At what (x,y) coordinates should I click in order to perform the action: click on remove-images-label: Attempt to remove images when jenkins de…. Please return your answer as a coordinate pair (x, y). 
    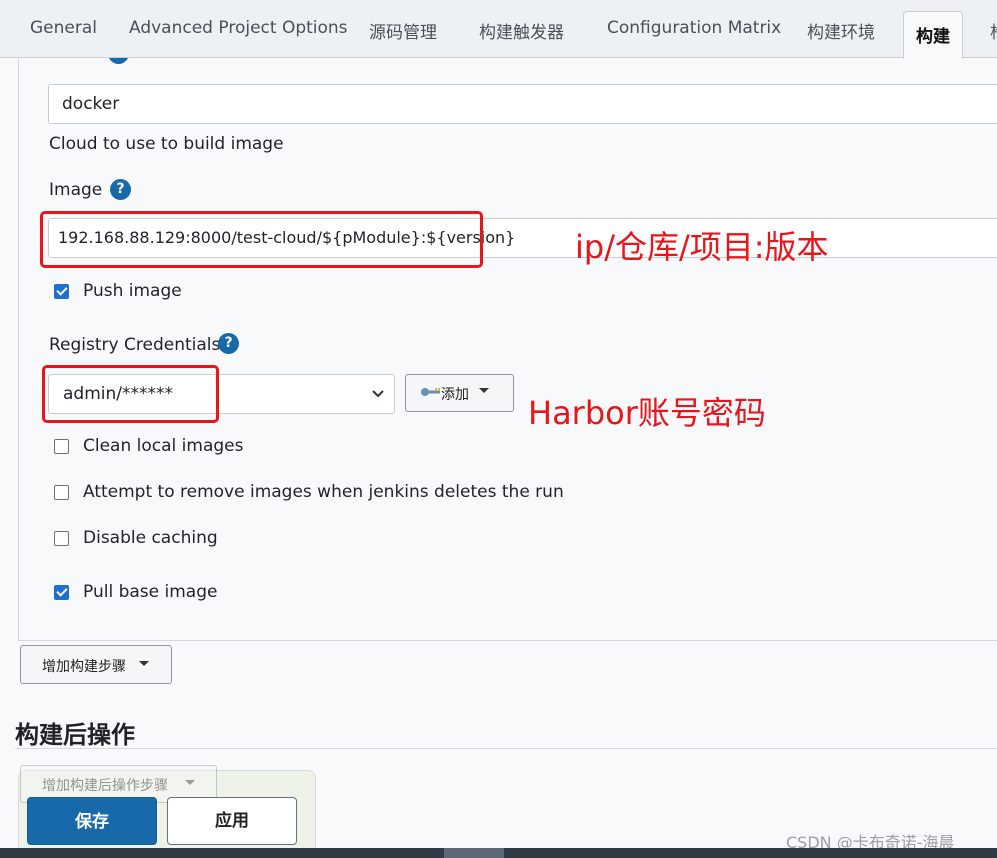
    Looking at the image, I should click on (323, 492).